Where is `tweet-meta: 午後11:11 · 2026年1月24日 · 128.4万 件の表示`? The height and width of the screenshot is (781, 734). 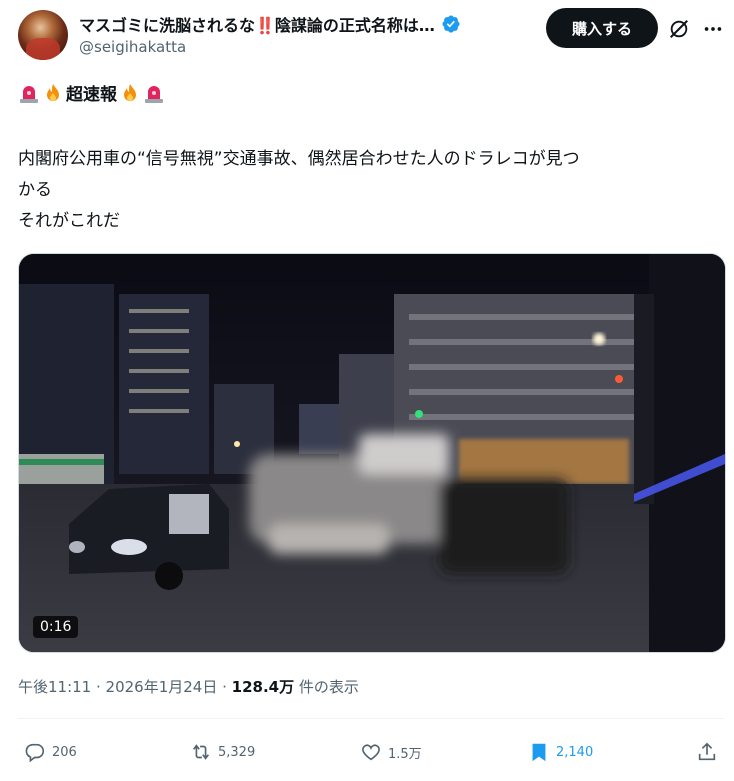 tweet-meta: 午後11:11 · 2026年1月24日 · 128.4万 件の表示 is located at coordinates (188, 686).